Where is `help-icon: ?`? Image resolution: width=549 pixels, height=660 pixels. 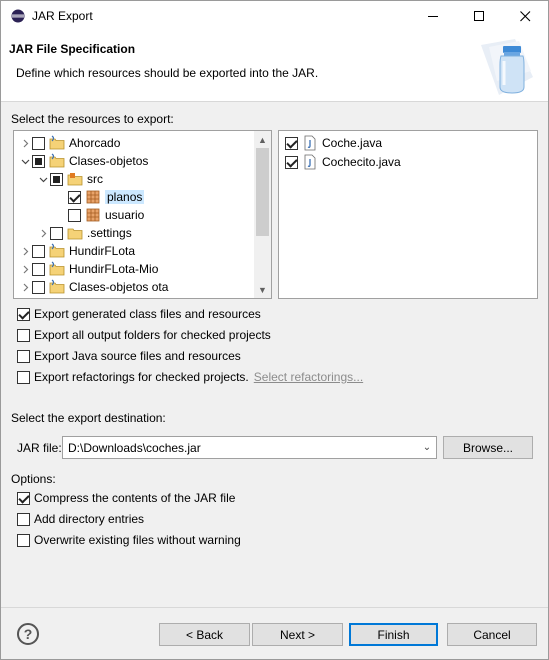
help-icon: ? is located at coordinates (28, 634).